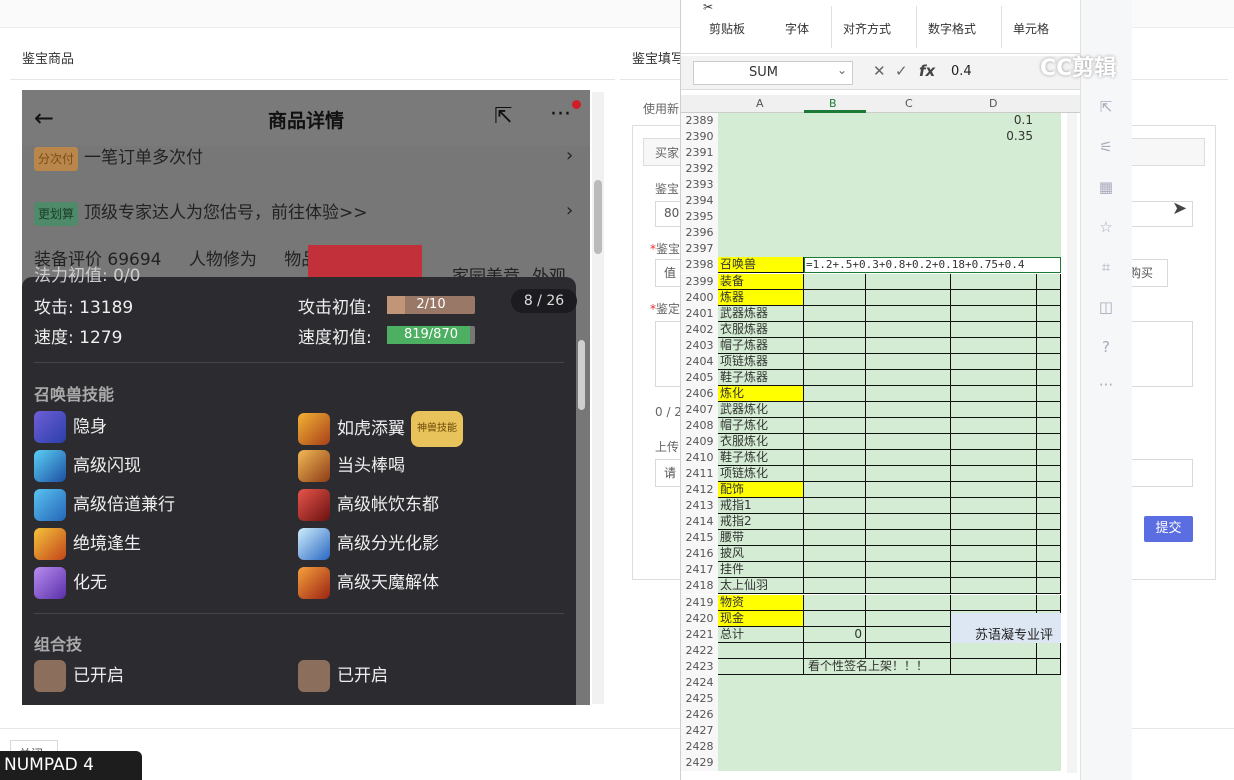 The height and width of the screenshot is (780, 1234). Describe the element at coordinates (699, 522) in the screenshot. I see `row-number: 2414` at that location.